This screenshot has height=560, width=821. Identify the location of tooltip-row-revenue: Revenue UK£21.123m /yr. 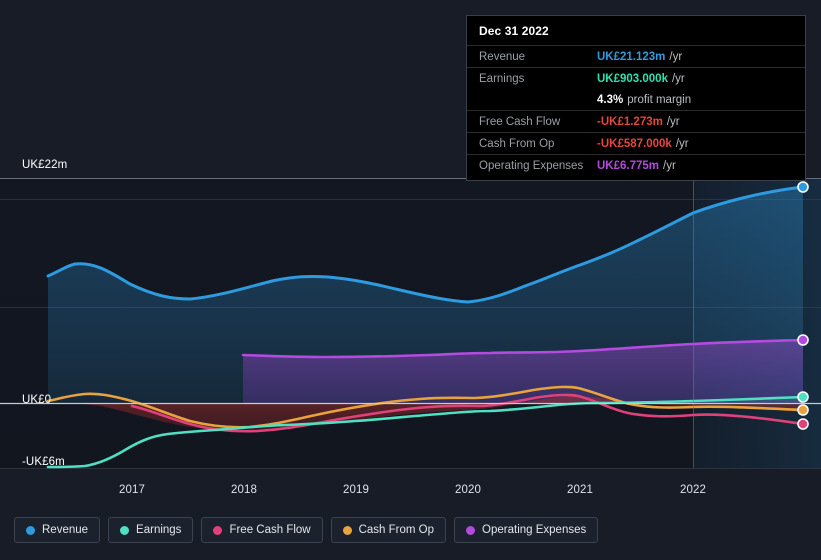
(636, 56).